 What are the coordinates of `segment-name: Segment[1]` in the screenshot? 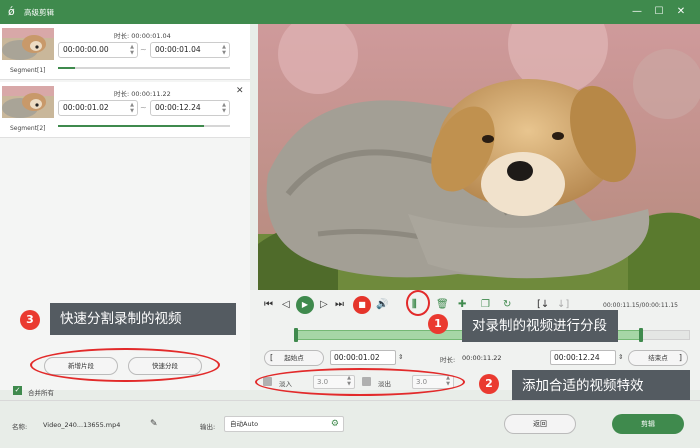 It's located at (28, 70).